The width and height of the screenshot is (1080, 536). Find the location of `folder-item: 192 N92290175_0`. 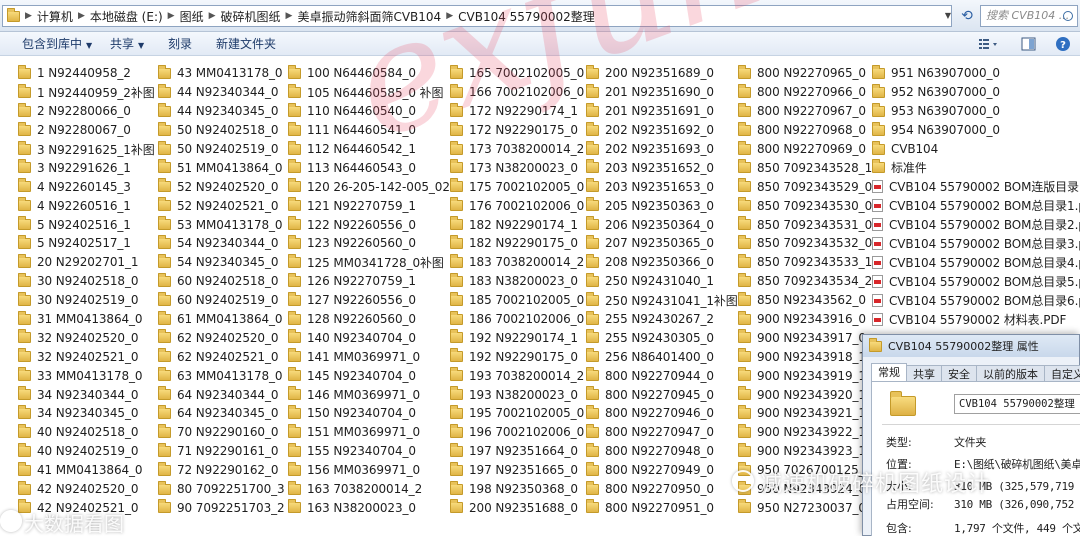

folder-item: 192 N92290175_0 is located at coordinates (517, 356).